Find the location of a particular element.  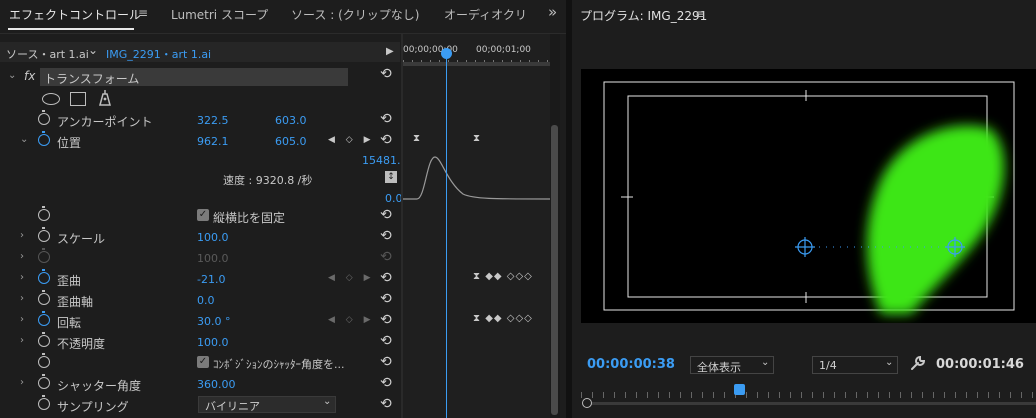

property-name: アンカーポイント is located at coordinates (105, 122).